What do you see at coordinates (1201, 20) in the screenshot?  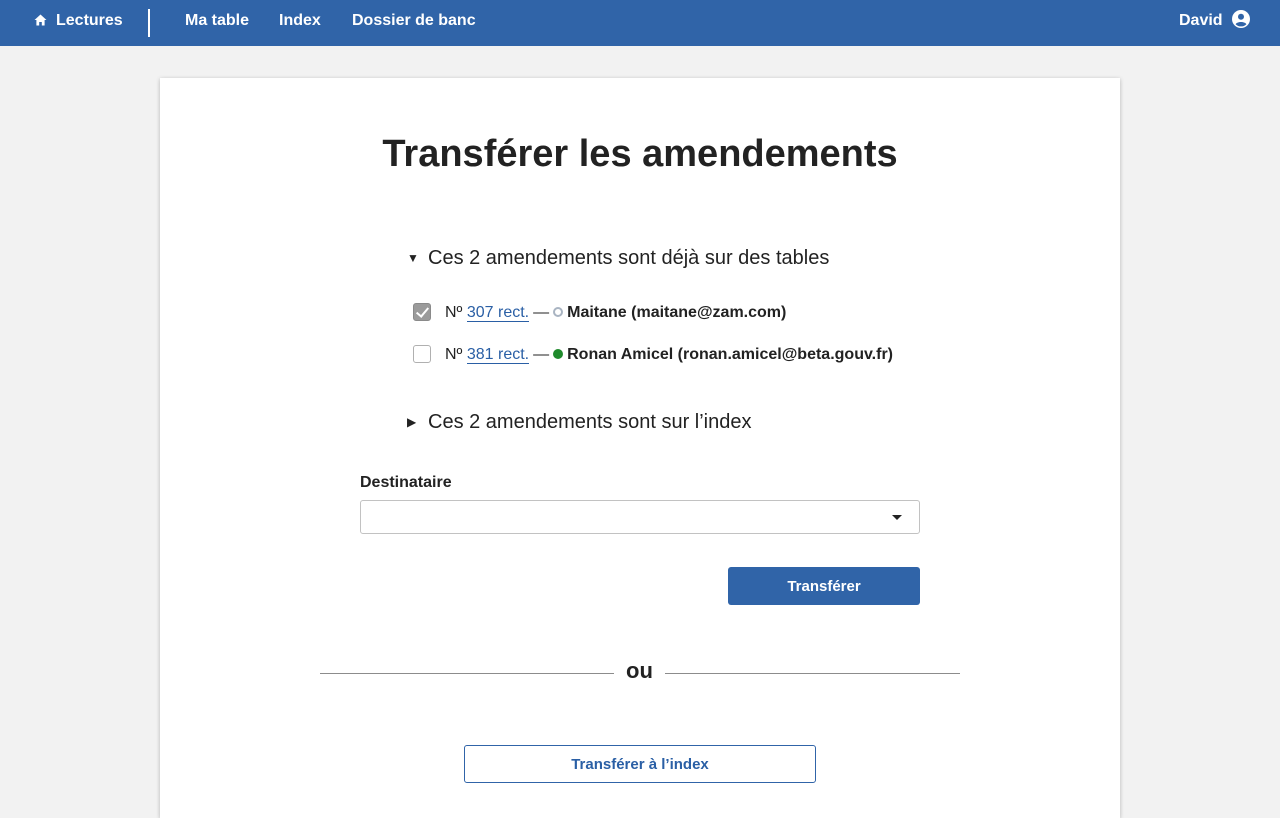 I see `user-name: David` at bounding box center [1201, 20].